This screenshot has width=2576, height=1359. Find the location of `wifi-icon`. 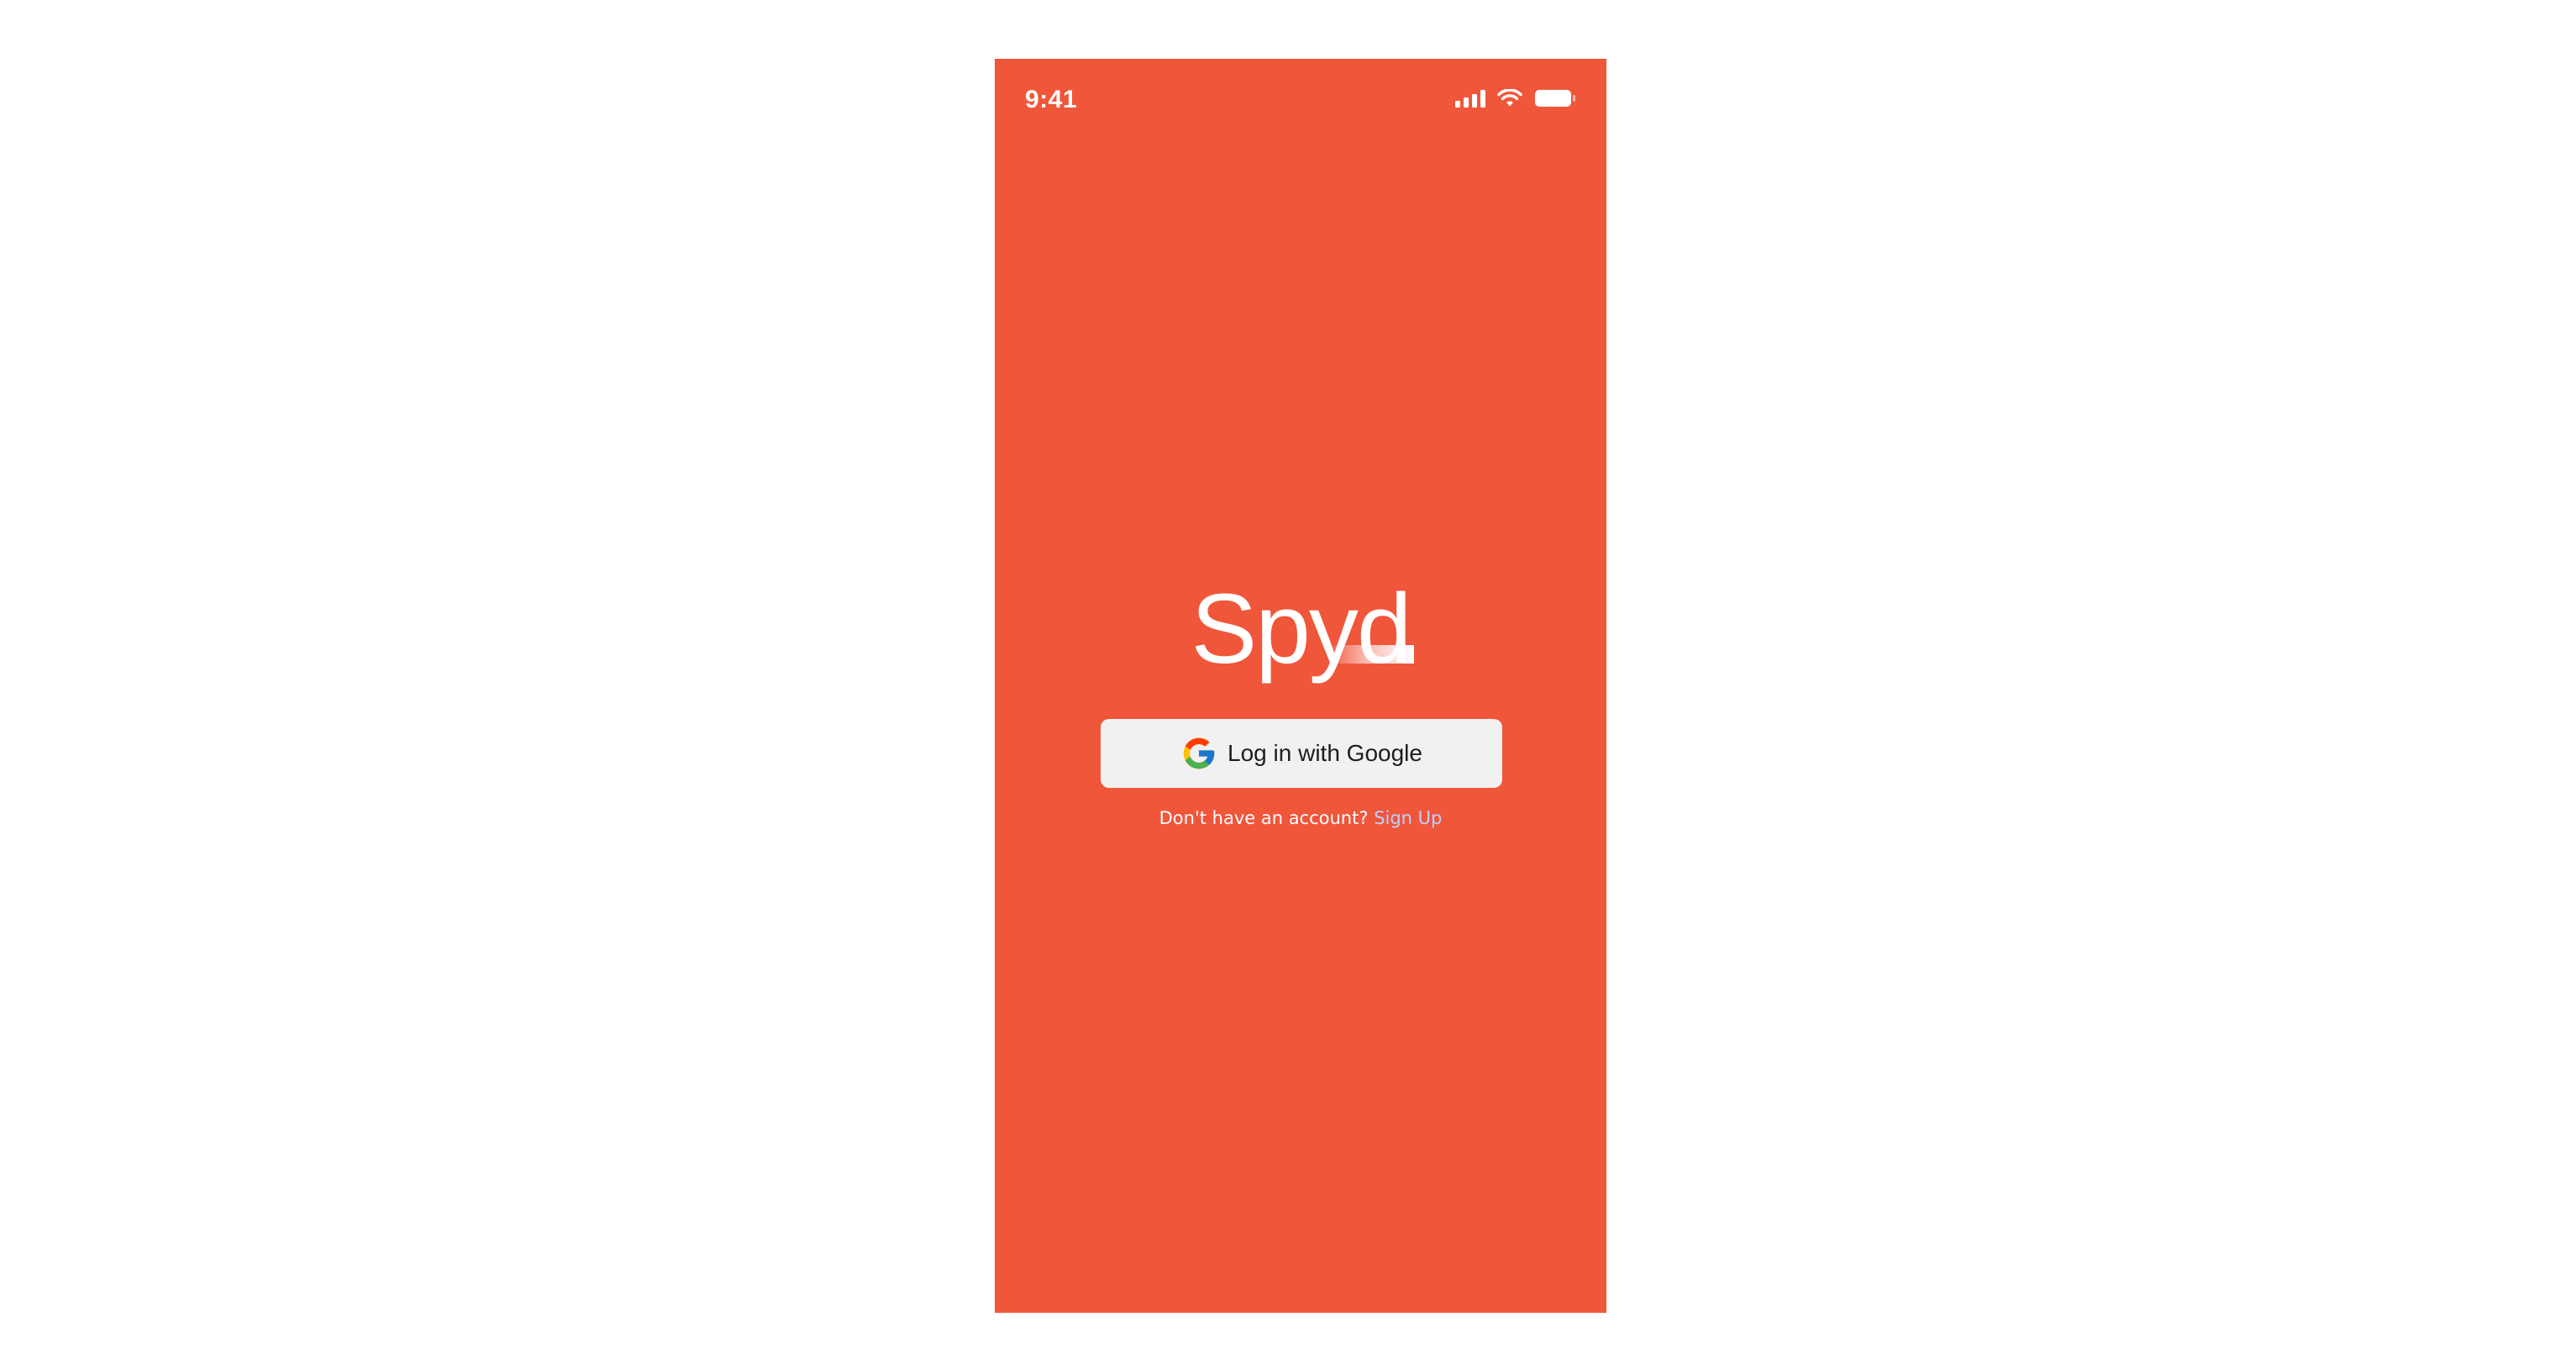

wifi-icon is located at coordinates (1509, 98).